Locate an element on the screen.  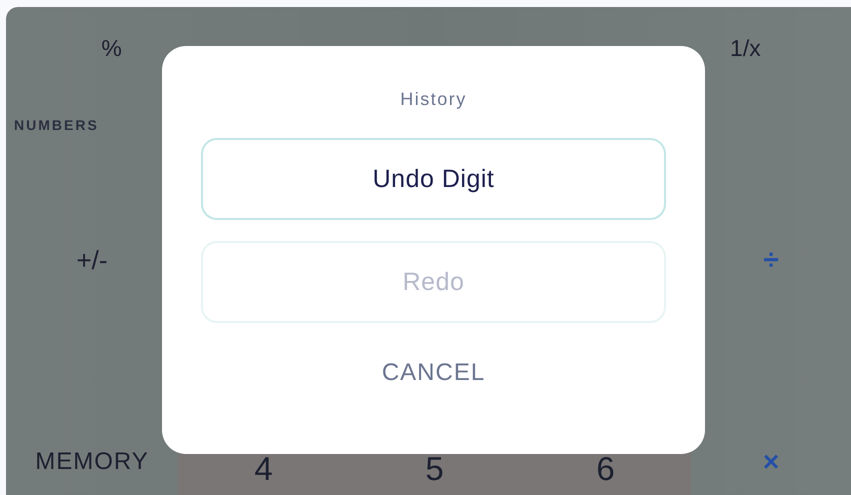
section-label: NUMBERS is located at coordinates (56, 125).